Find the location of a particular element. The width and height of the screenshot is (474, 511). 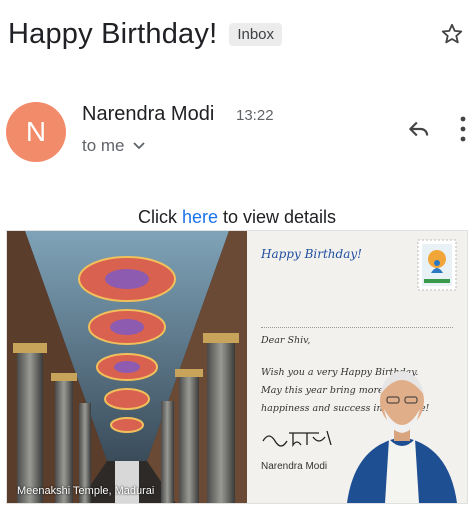

star-icon is located at coordinates (452, 34).